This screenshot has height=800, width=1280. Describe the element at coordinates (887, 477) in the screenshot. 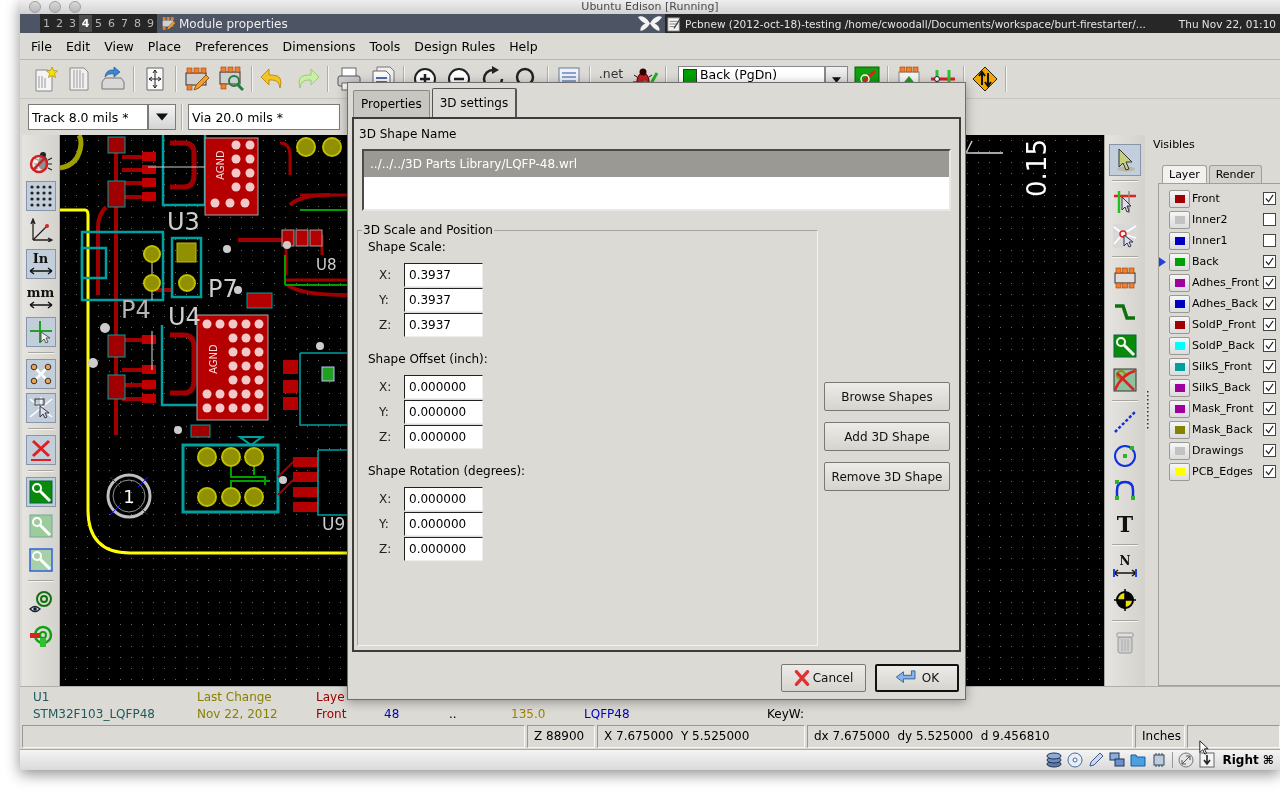

I see `shape-action-button: Remove 3D Shape` at that location.